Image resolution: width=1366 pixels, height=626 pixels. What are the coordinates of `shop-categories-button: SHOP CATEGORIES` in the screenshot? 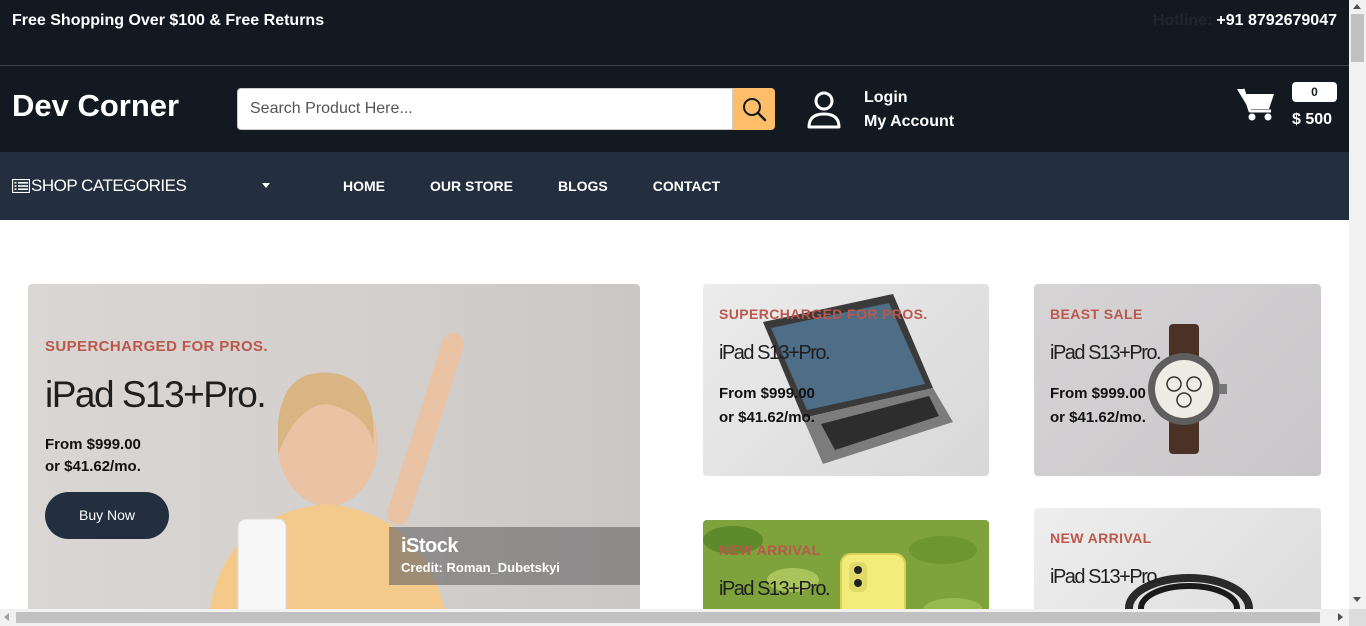 It's located at (99, 186).